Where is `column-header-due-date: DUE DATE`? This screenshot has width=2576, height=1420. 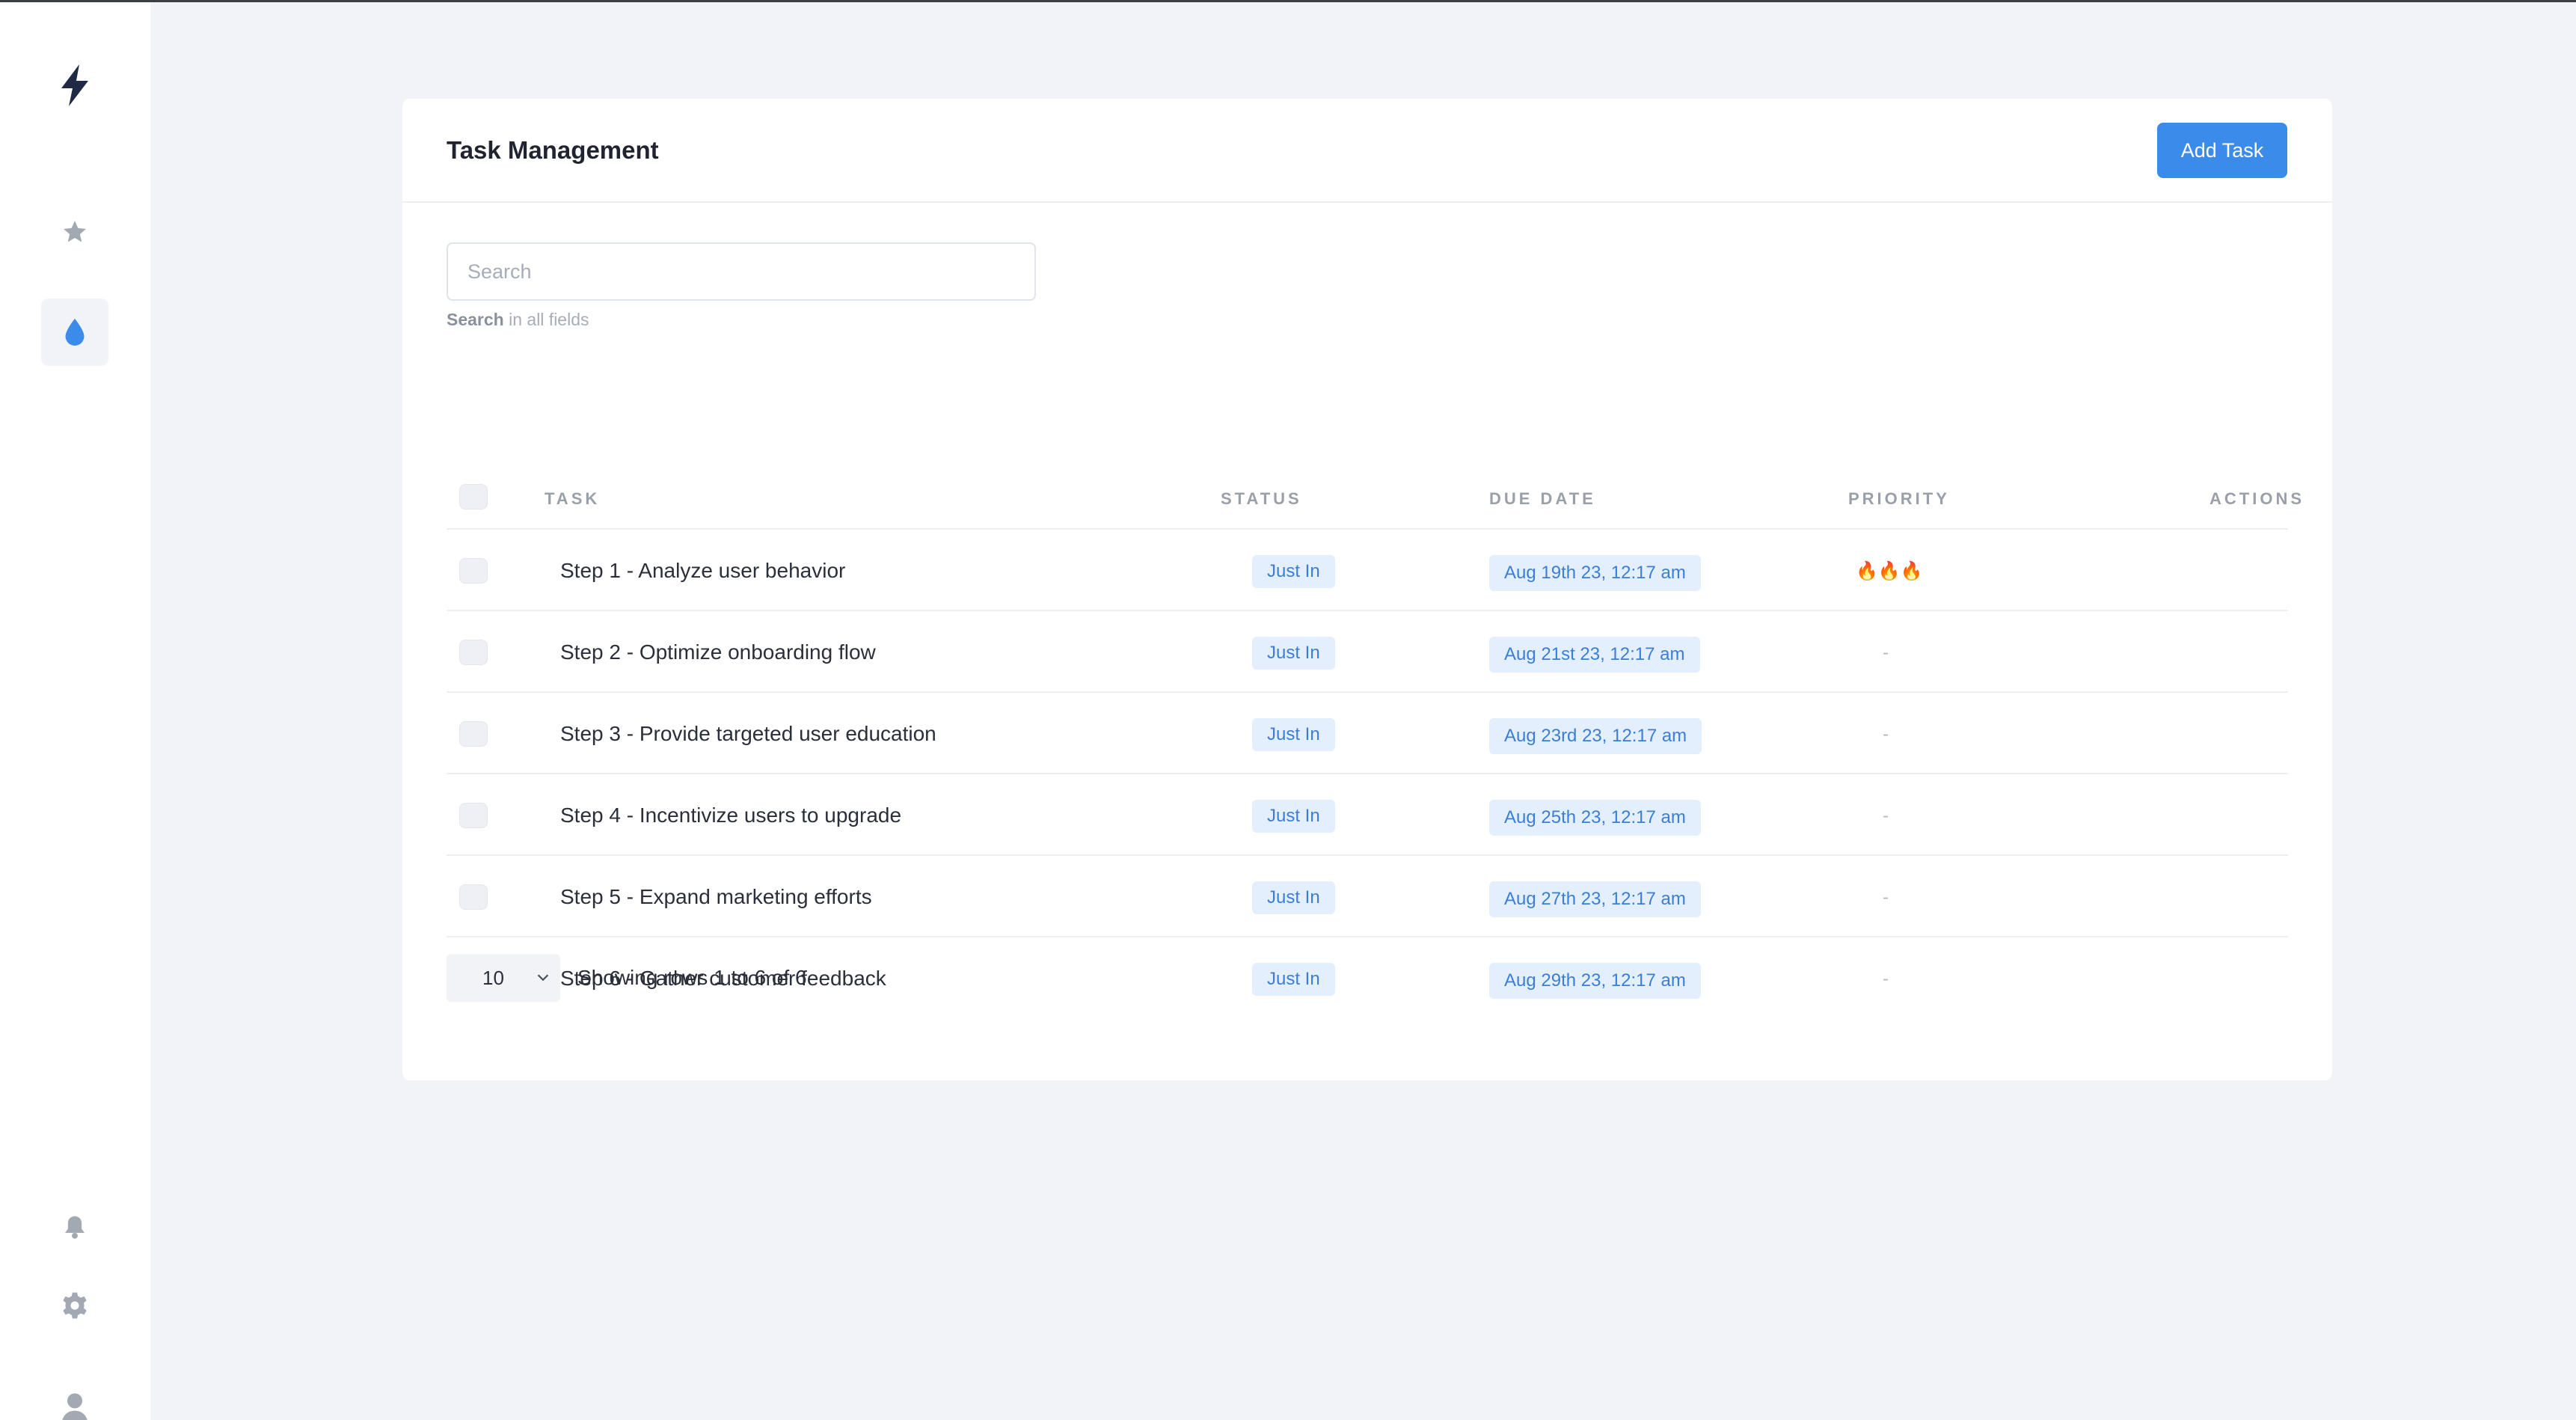 column-header-due-date: DUE DATE is located at coordinates (1542, 499).